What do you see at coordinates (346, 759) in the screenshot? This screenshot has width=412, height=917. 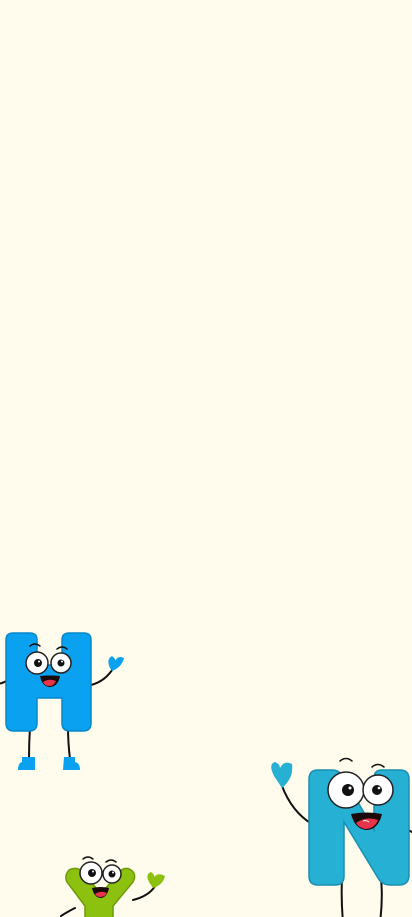 I see `n-left-brow` at bounding box center [346, 759].